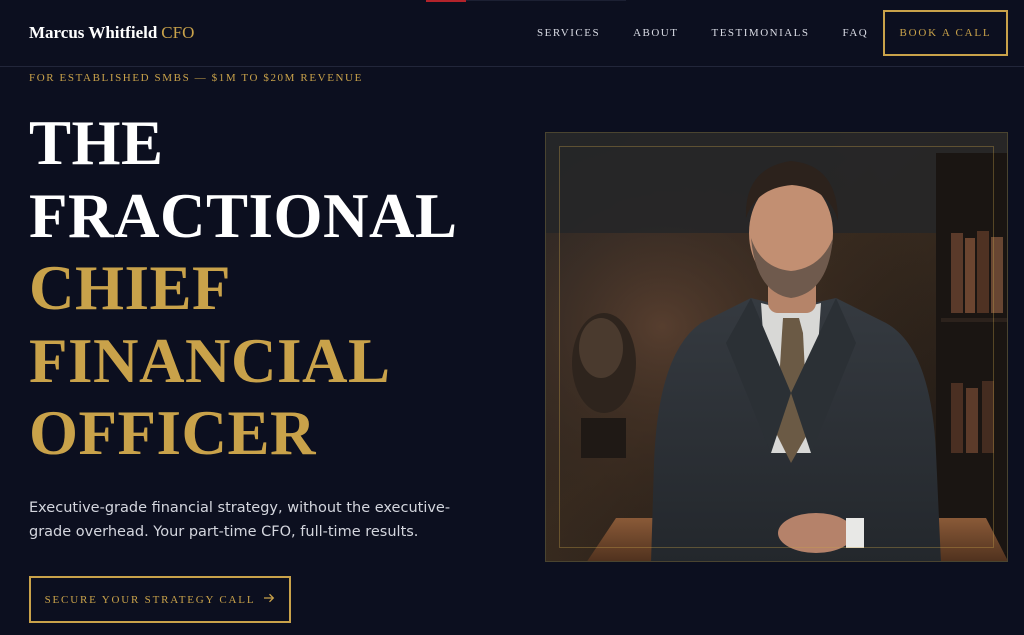  Describe the element at coordinates (93, 32) in the screenshot. I see `brand-name: Marcus Whitfield` at that location.